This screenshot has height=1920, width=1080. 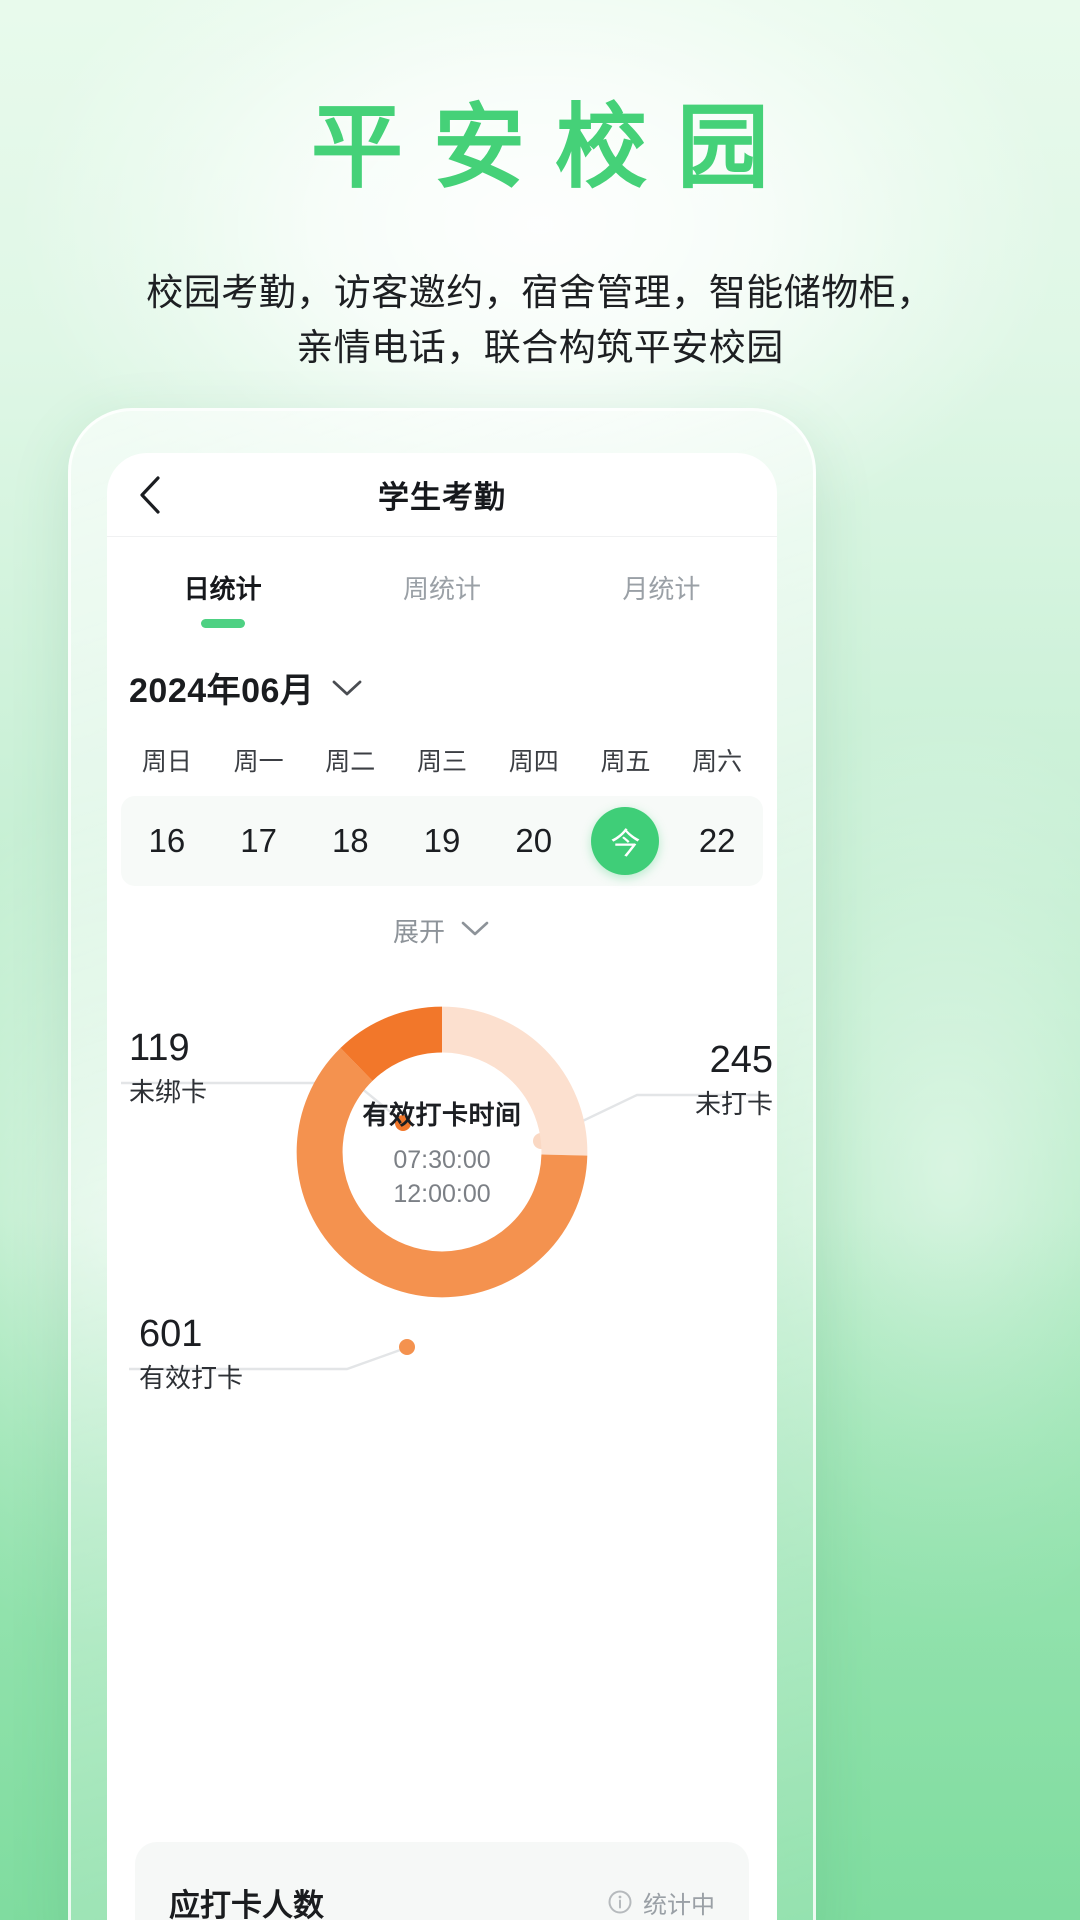 I want to click on tab-weekly-label: 周统计, so click(x=441, y=588).